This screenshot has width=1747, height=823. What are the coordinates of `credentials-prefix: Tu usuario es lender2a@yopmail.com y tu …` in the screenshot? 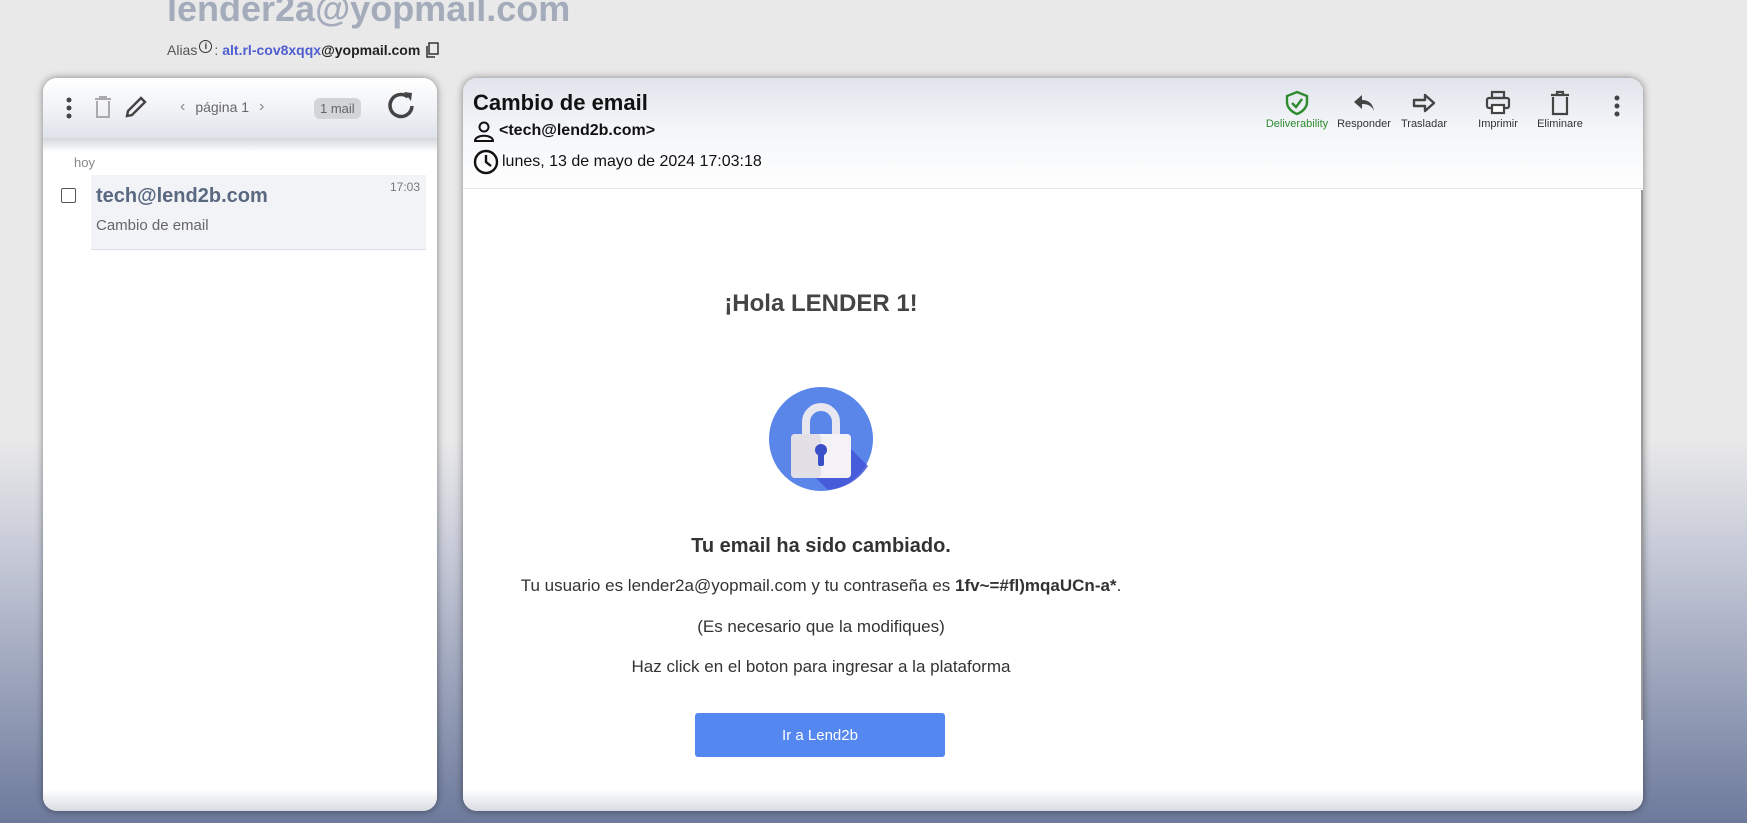 It's located at (737, 585).